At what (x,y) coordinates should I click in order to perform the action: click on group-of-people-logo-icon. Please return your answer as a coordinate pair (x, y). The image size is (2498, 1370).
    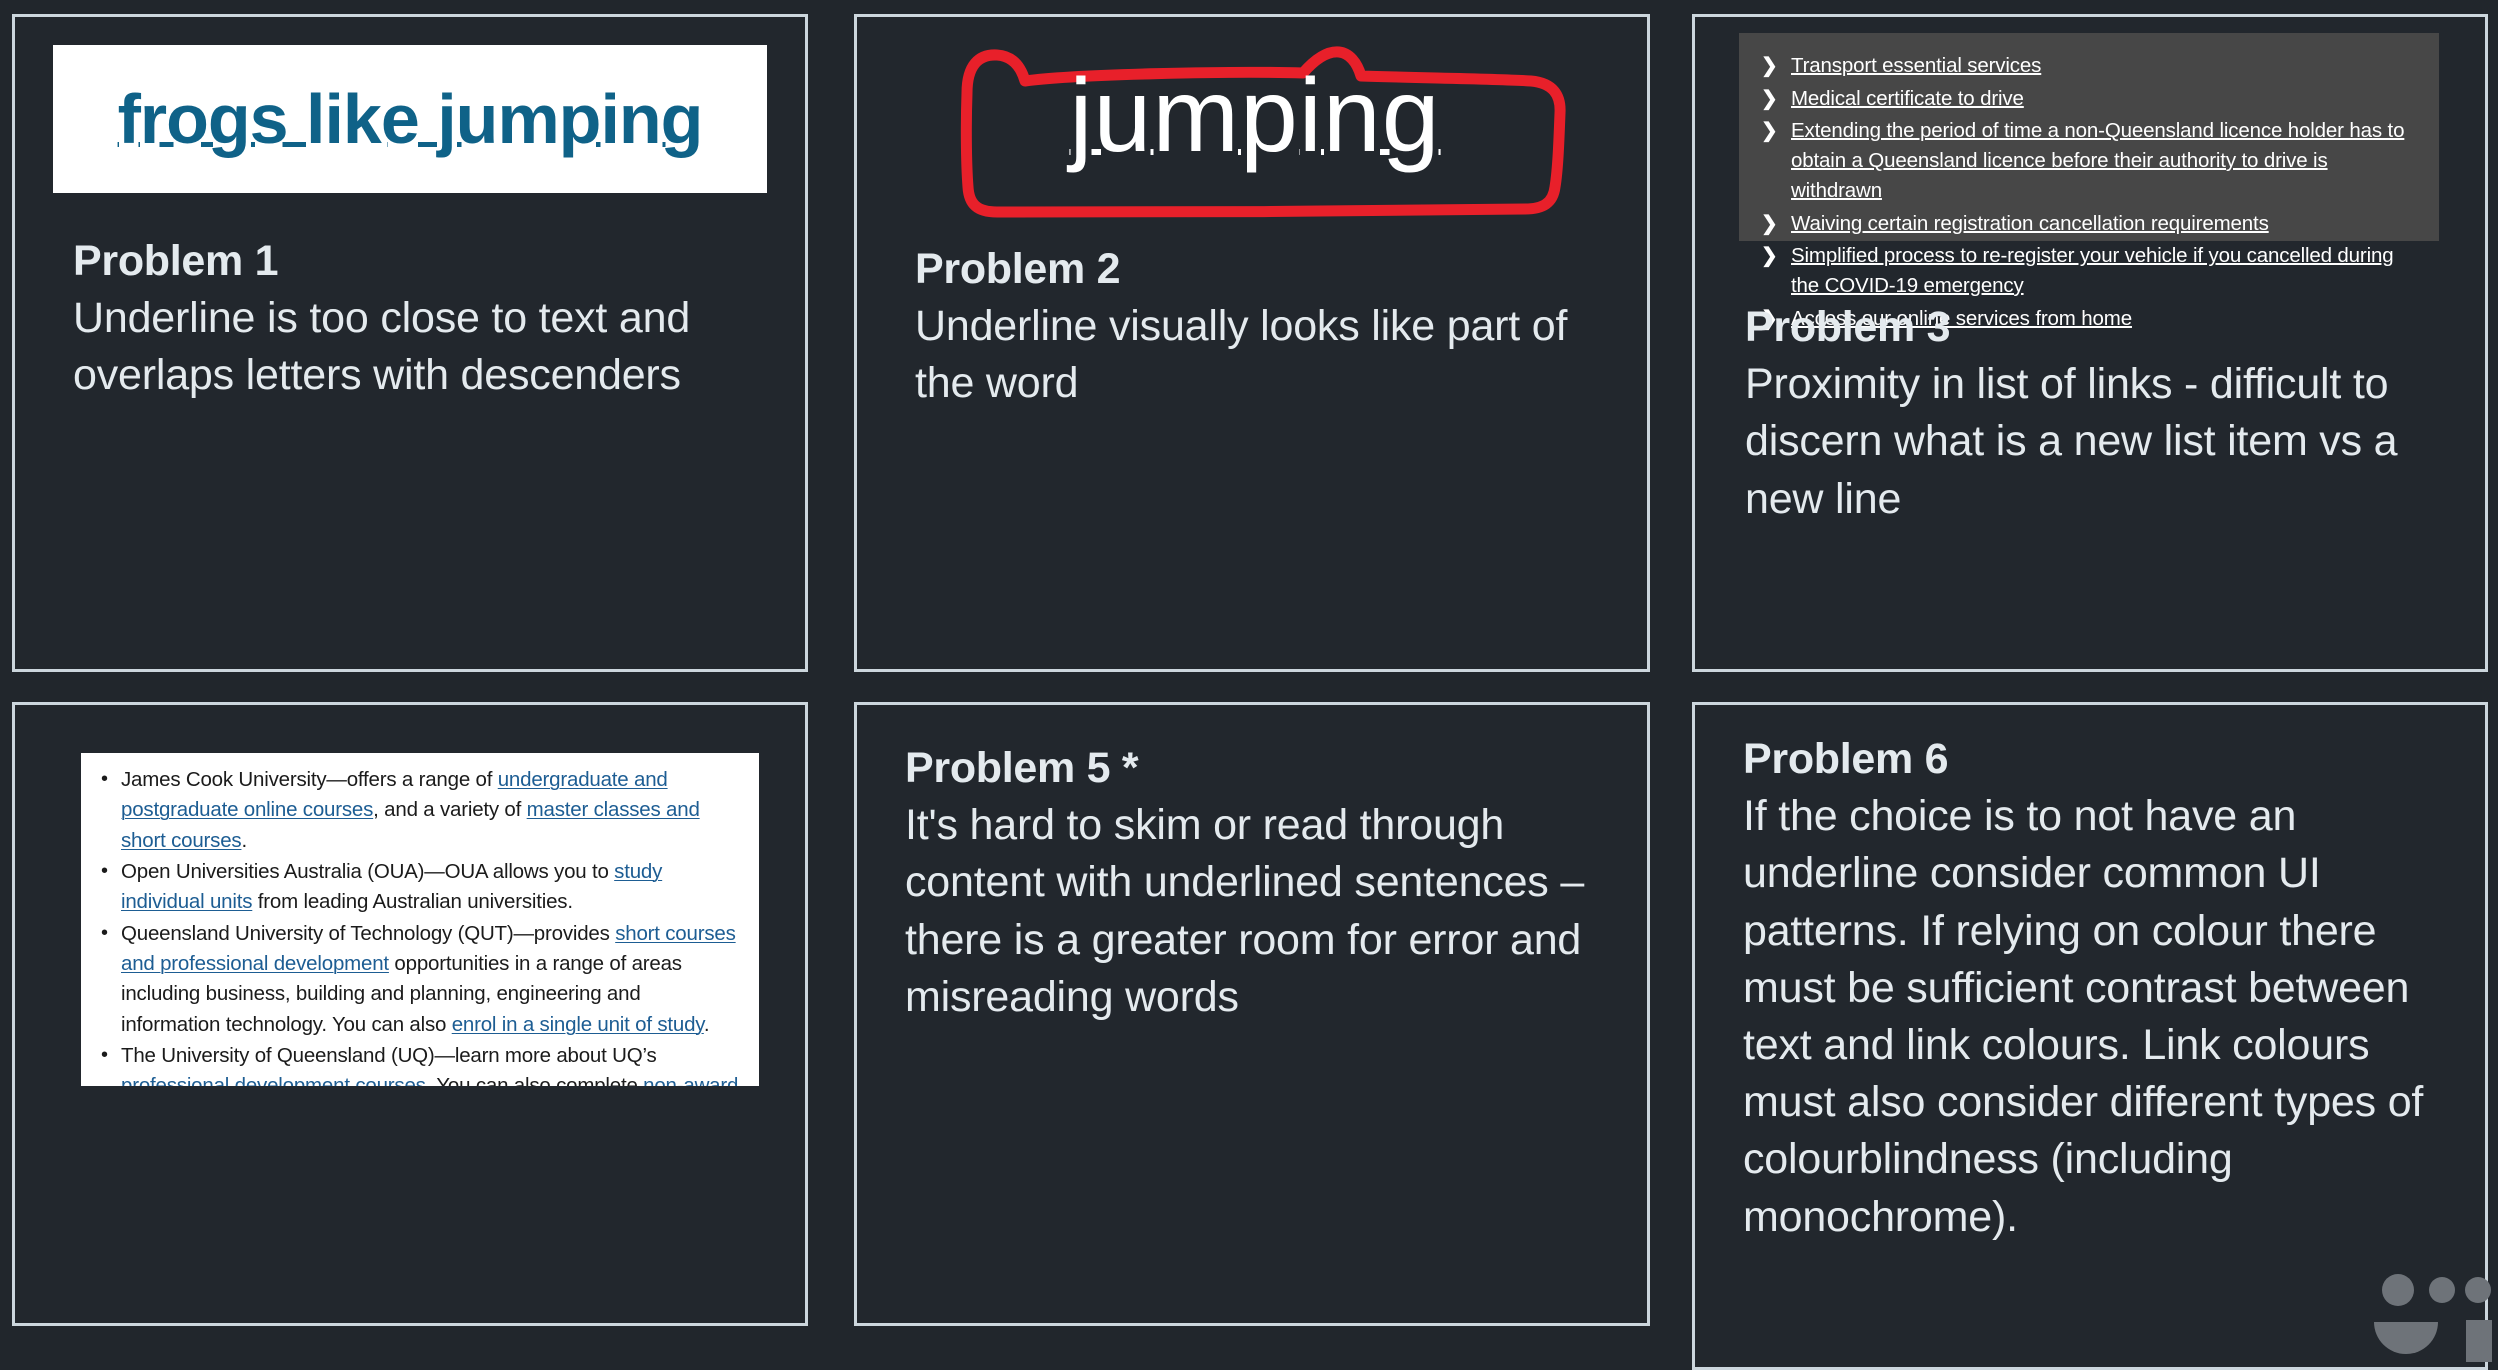
    Looking at the image, I should click on (2433, 1318).